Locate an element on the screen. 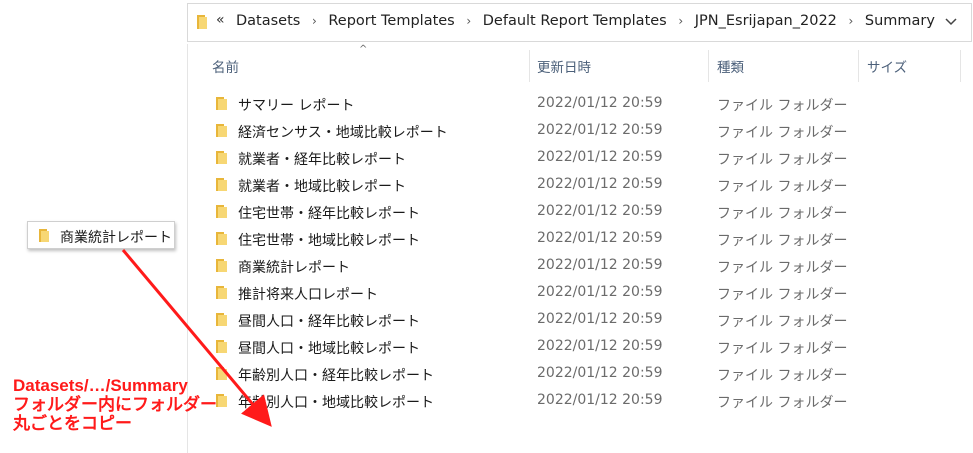 The height and width of the screenshot is (453, 973). column-header-modified: 更新日時 is located at coordinates (564, 66).